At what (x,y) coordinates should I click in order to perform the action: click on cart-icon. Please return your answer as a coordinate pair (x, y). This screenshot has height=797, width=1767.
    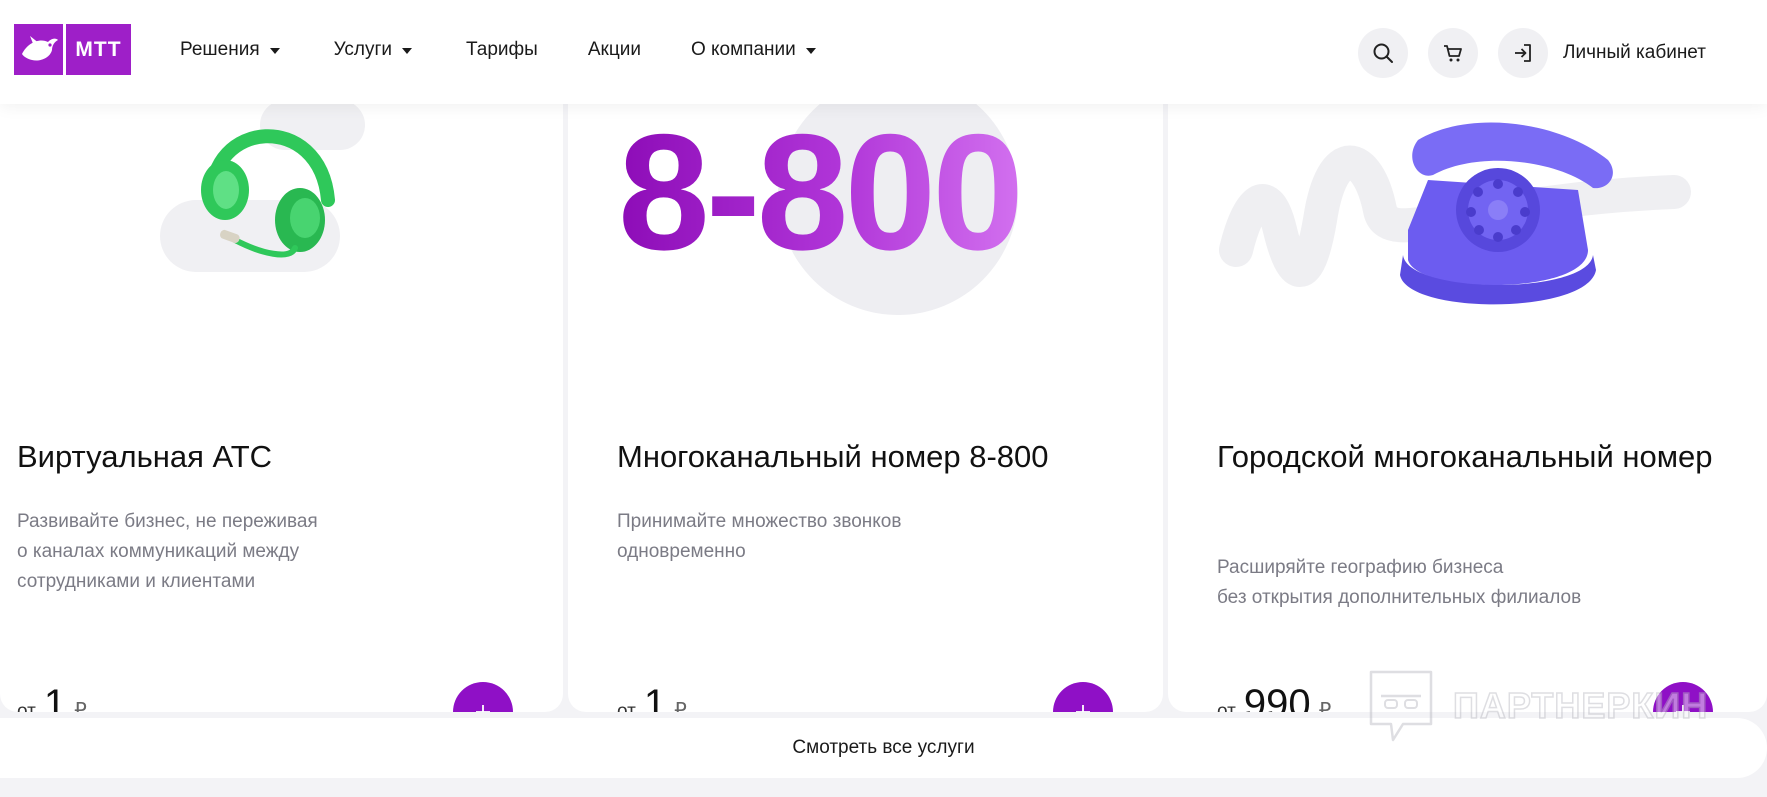
    Looking at the image, I should click on (1453, 53).